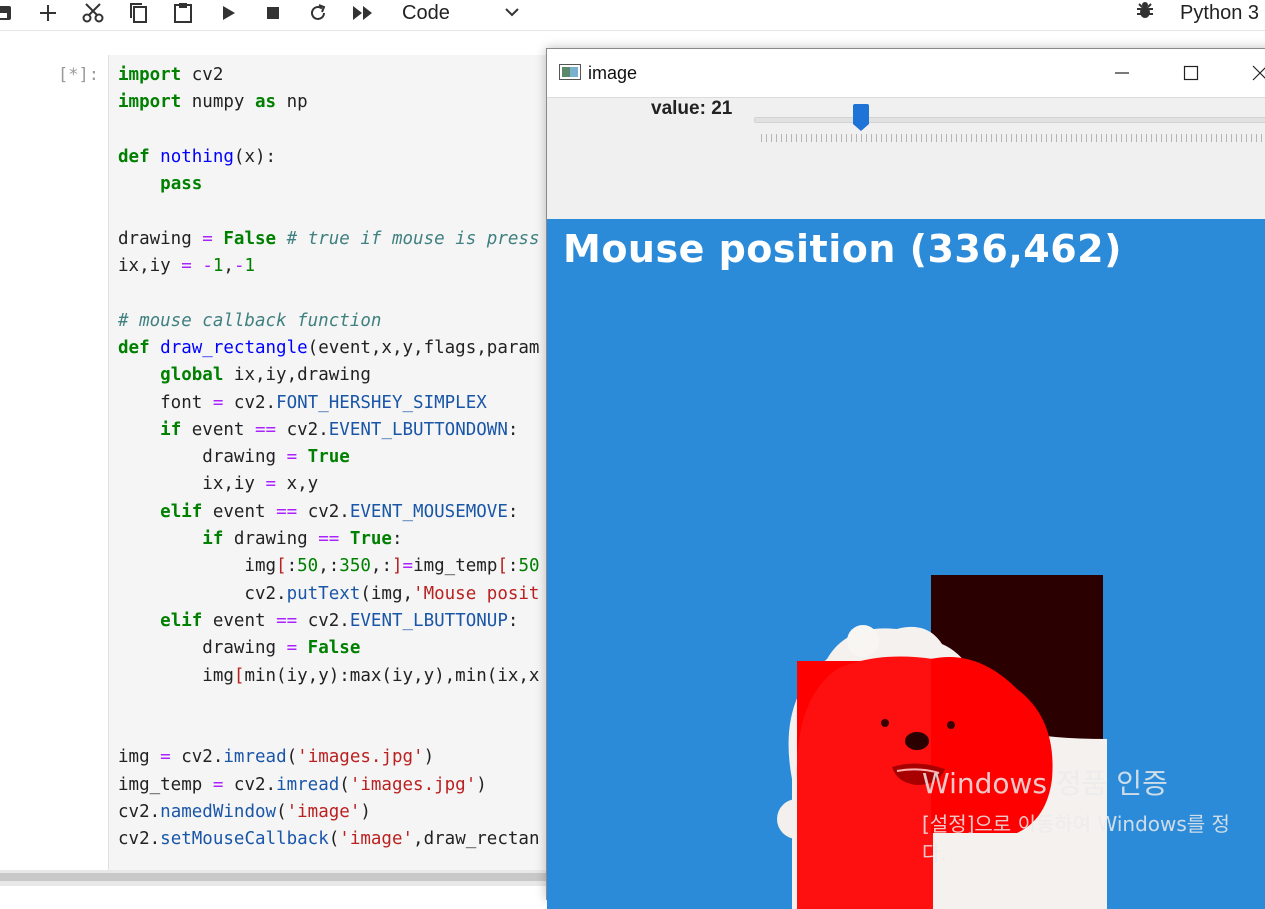 The image size is (1265, 909). What do you see at coordinates (942, 767) in the screenshot?
I see `dog-photo` at bounding box center [942, 767].